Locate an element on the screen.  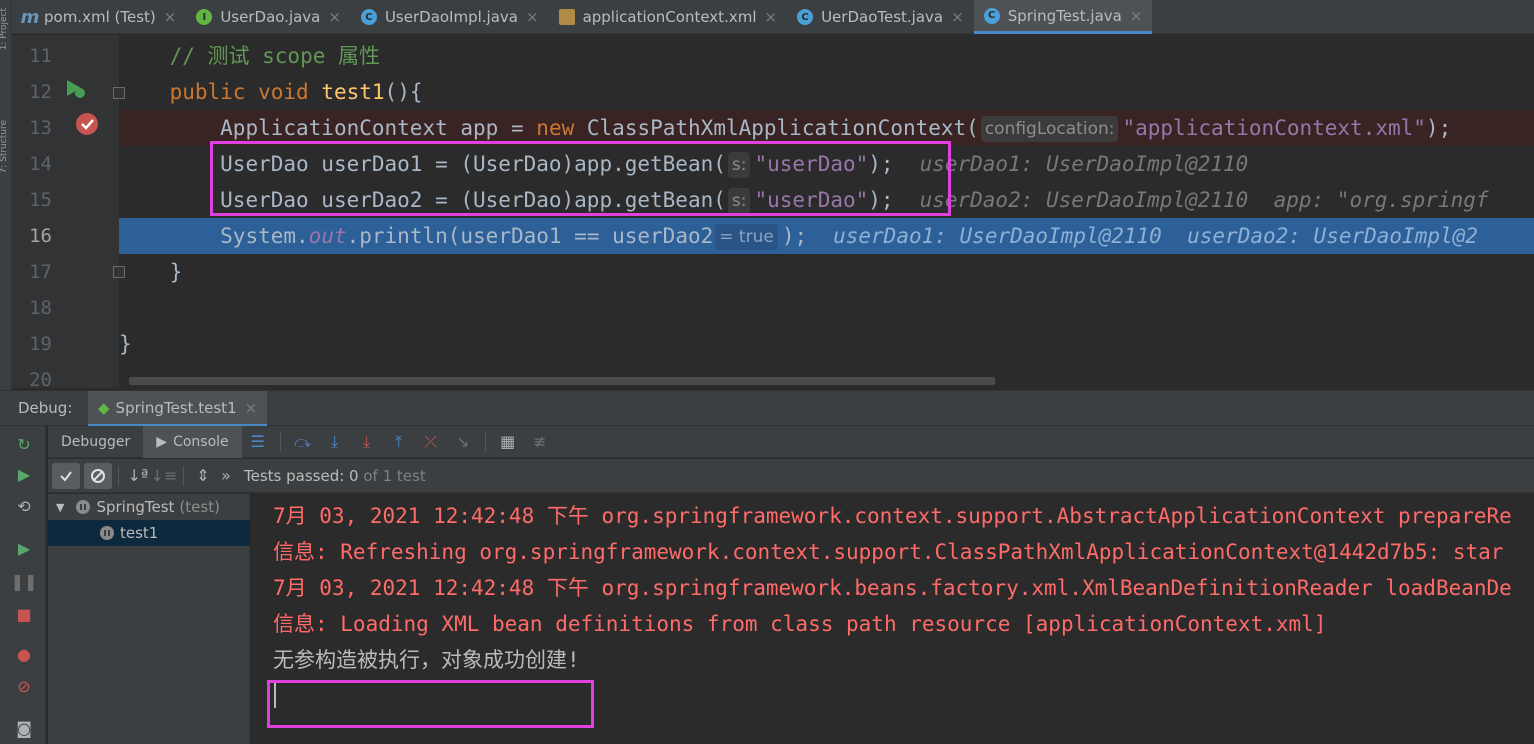
tree-item-springtest: ▼ SpringTest (test) is located at coordinates (149, 507).